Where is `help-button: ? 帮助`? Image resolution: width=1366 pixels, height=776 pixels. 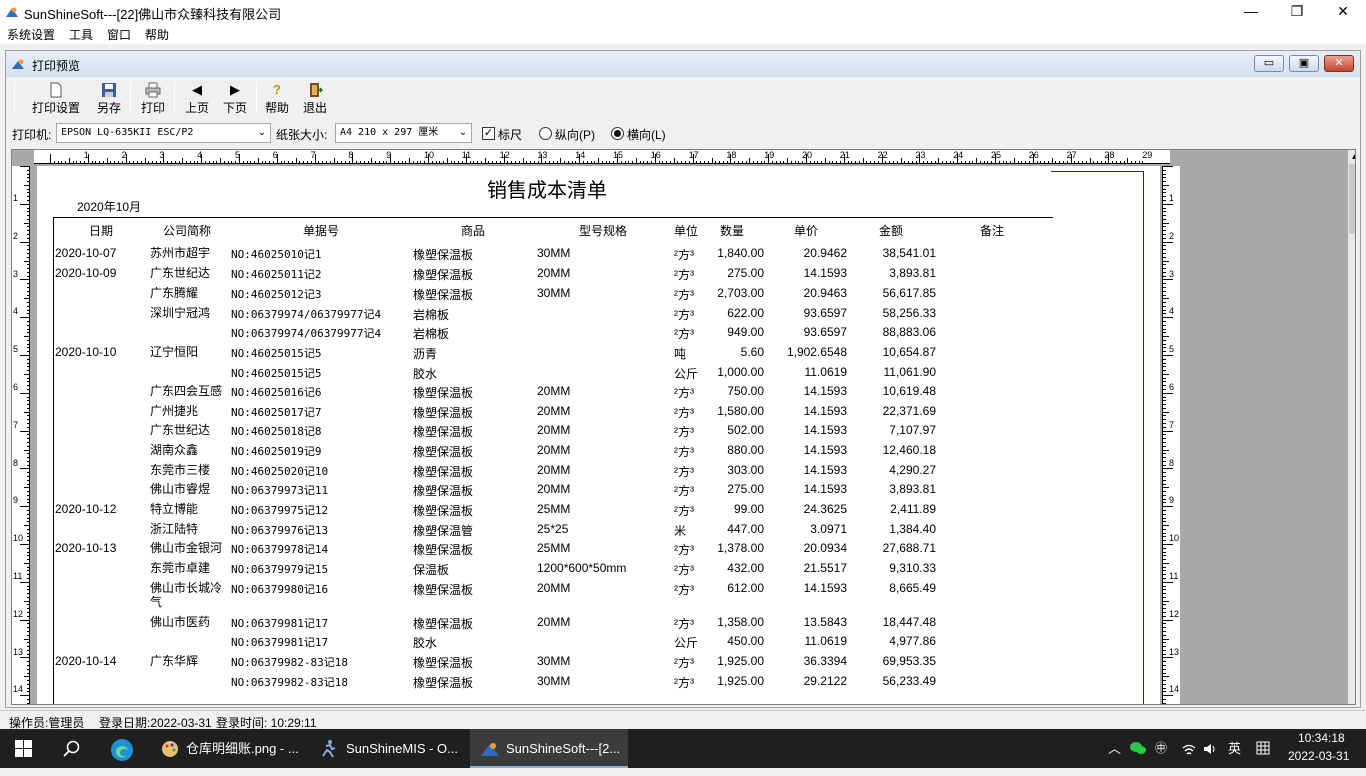 help-button: ? 帮助 is located at coordinates (277, 98).